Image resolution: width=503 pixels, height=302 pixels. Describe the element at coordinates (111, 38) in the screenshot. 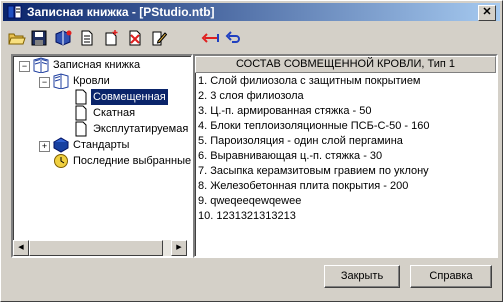

I see `document-add-icon` at that location.